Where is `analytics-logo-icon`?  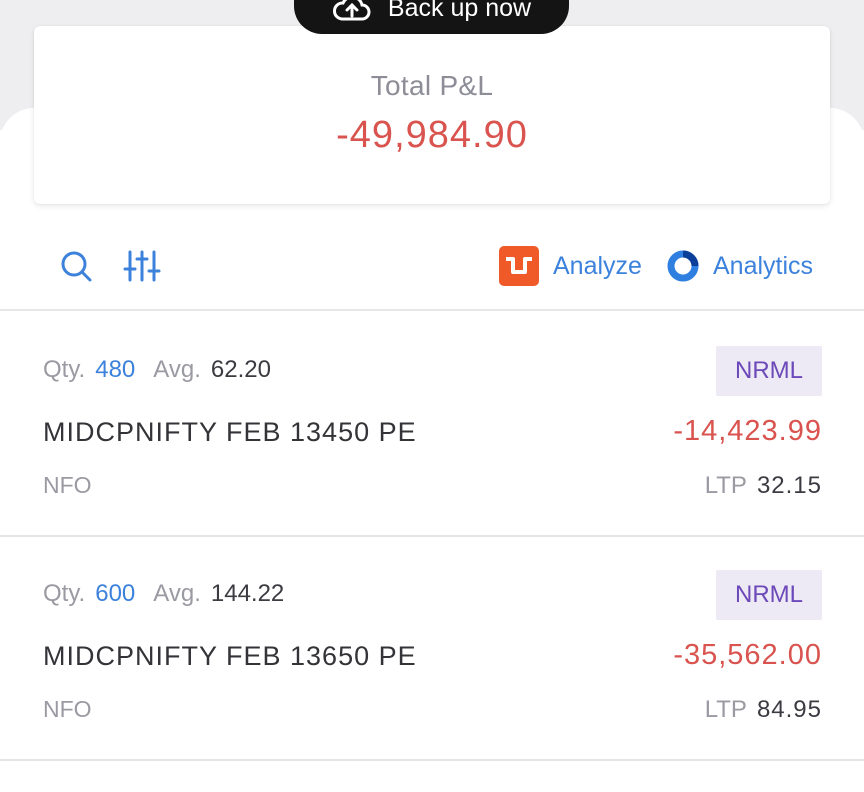
analytics-logo-icon is located at coordinates (683, 266).